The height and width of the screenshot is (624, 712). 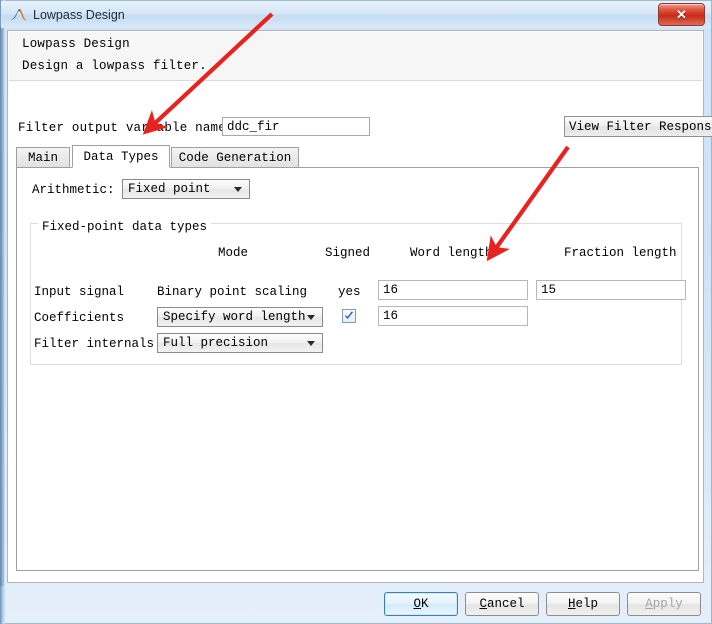 I want to click on row-label-filter-internals: Filter internals, so click(x=94, y=344).